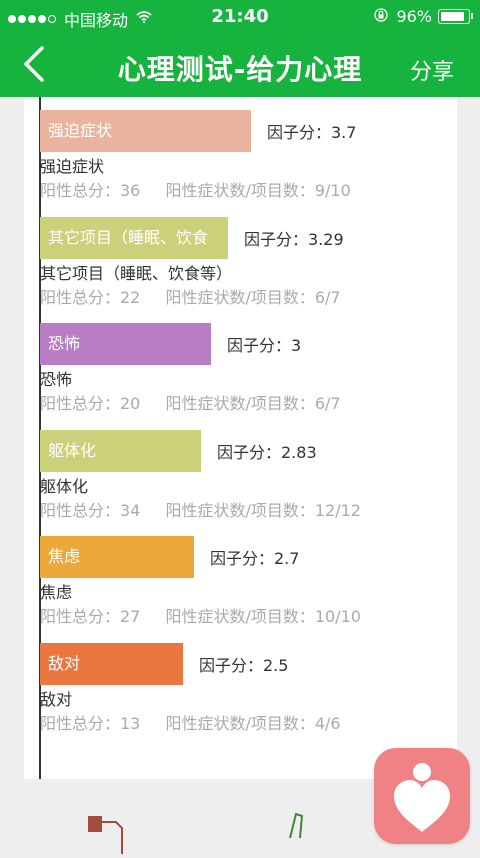 Image resolution: width=480 pixels, height=858 pixels. I want to click on factor-score: 因子分：3, so click(264, 345).